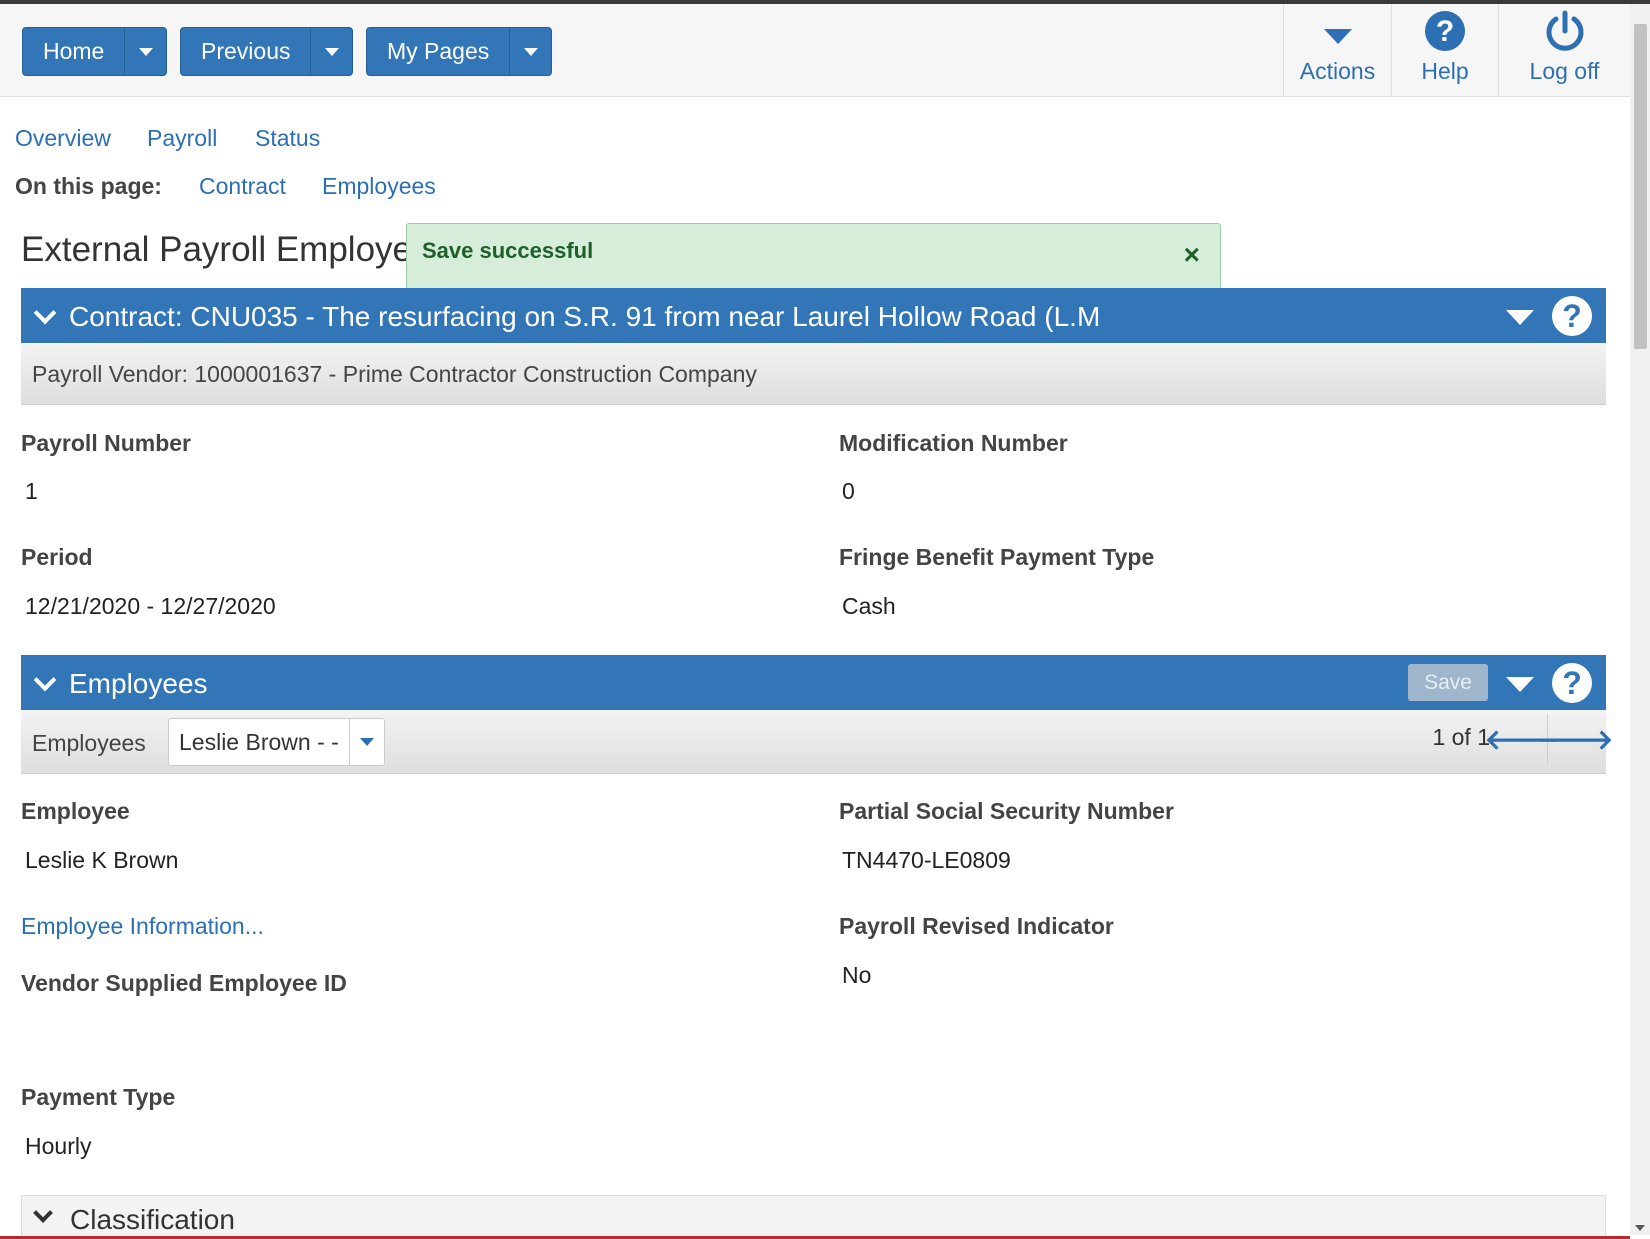 Image resolution: width=1650 pixels, height=1239 pixels. I want to click on on-this-page-label: On this page:, so click(88, 186).